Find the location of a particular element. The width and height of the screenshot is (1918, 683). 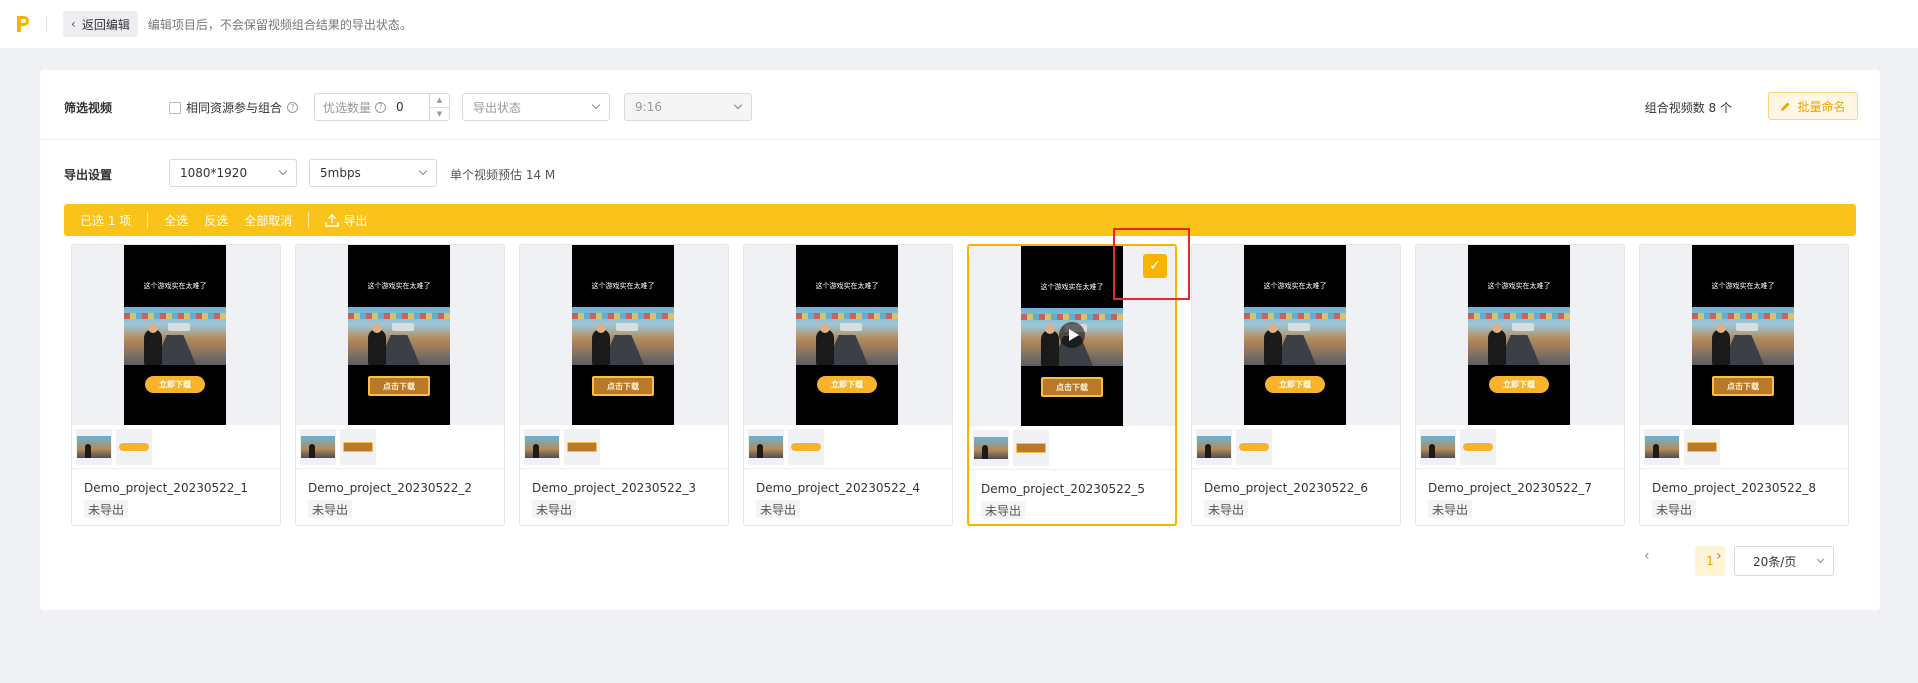

top-bar: ‹ 返回编辑 编辑项目后，不会保留视频组合结果的导出状态。 is located at coordinates (959, 24).